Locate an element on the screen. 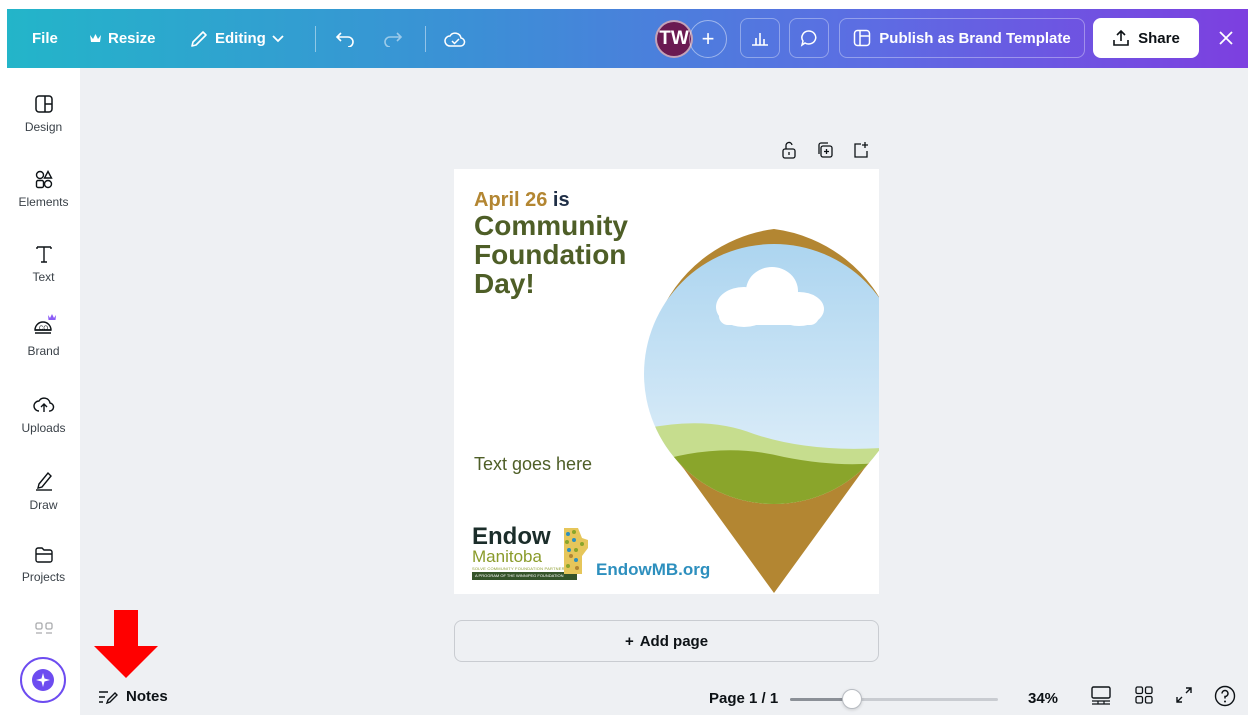 This screenshot has width=1248, height=715. file-menu: File is located at coordinates (45, 38).